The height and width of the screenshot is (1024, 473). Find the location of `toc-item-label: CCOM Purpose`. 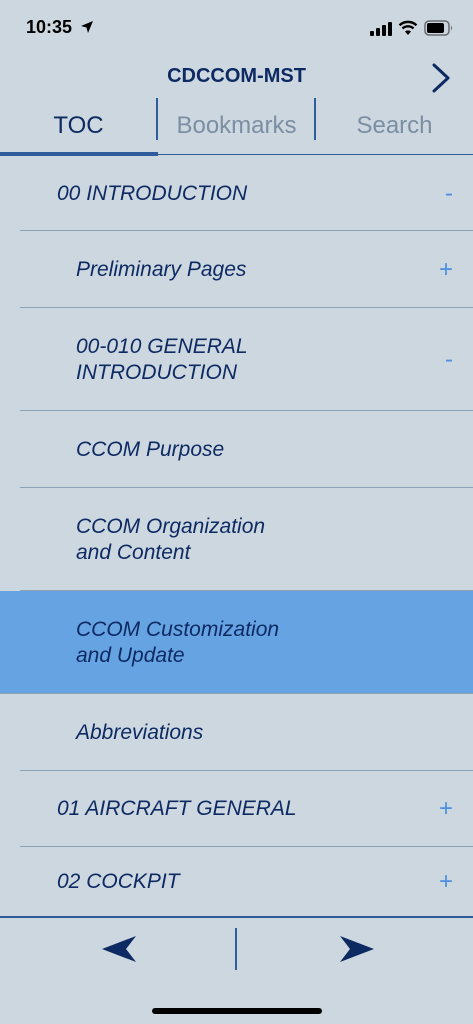

toc-item-label: CCOM Purpose is located at coordinates (150, 449).